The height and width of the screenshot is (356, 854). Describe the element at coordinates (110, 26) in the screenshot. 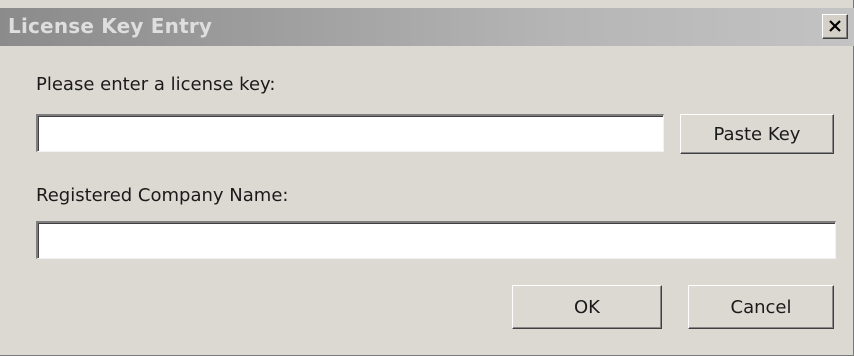

I see `window-title: License Key Entry` at that location.